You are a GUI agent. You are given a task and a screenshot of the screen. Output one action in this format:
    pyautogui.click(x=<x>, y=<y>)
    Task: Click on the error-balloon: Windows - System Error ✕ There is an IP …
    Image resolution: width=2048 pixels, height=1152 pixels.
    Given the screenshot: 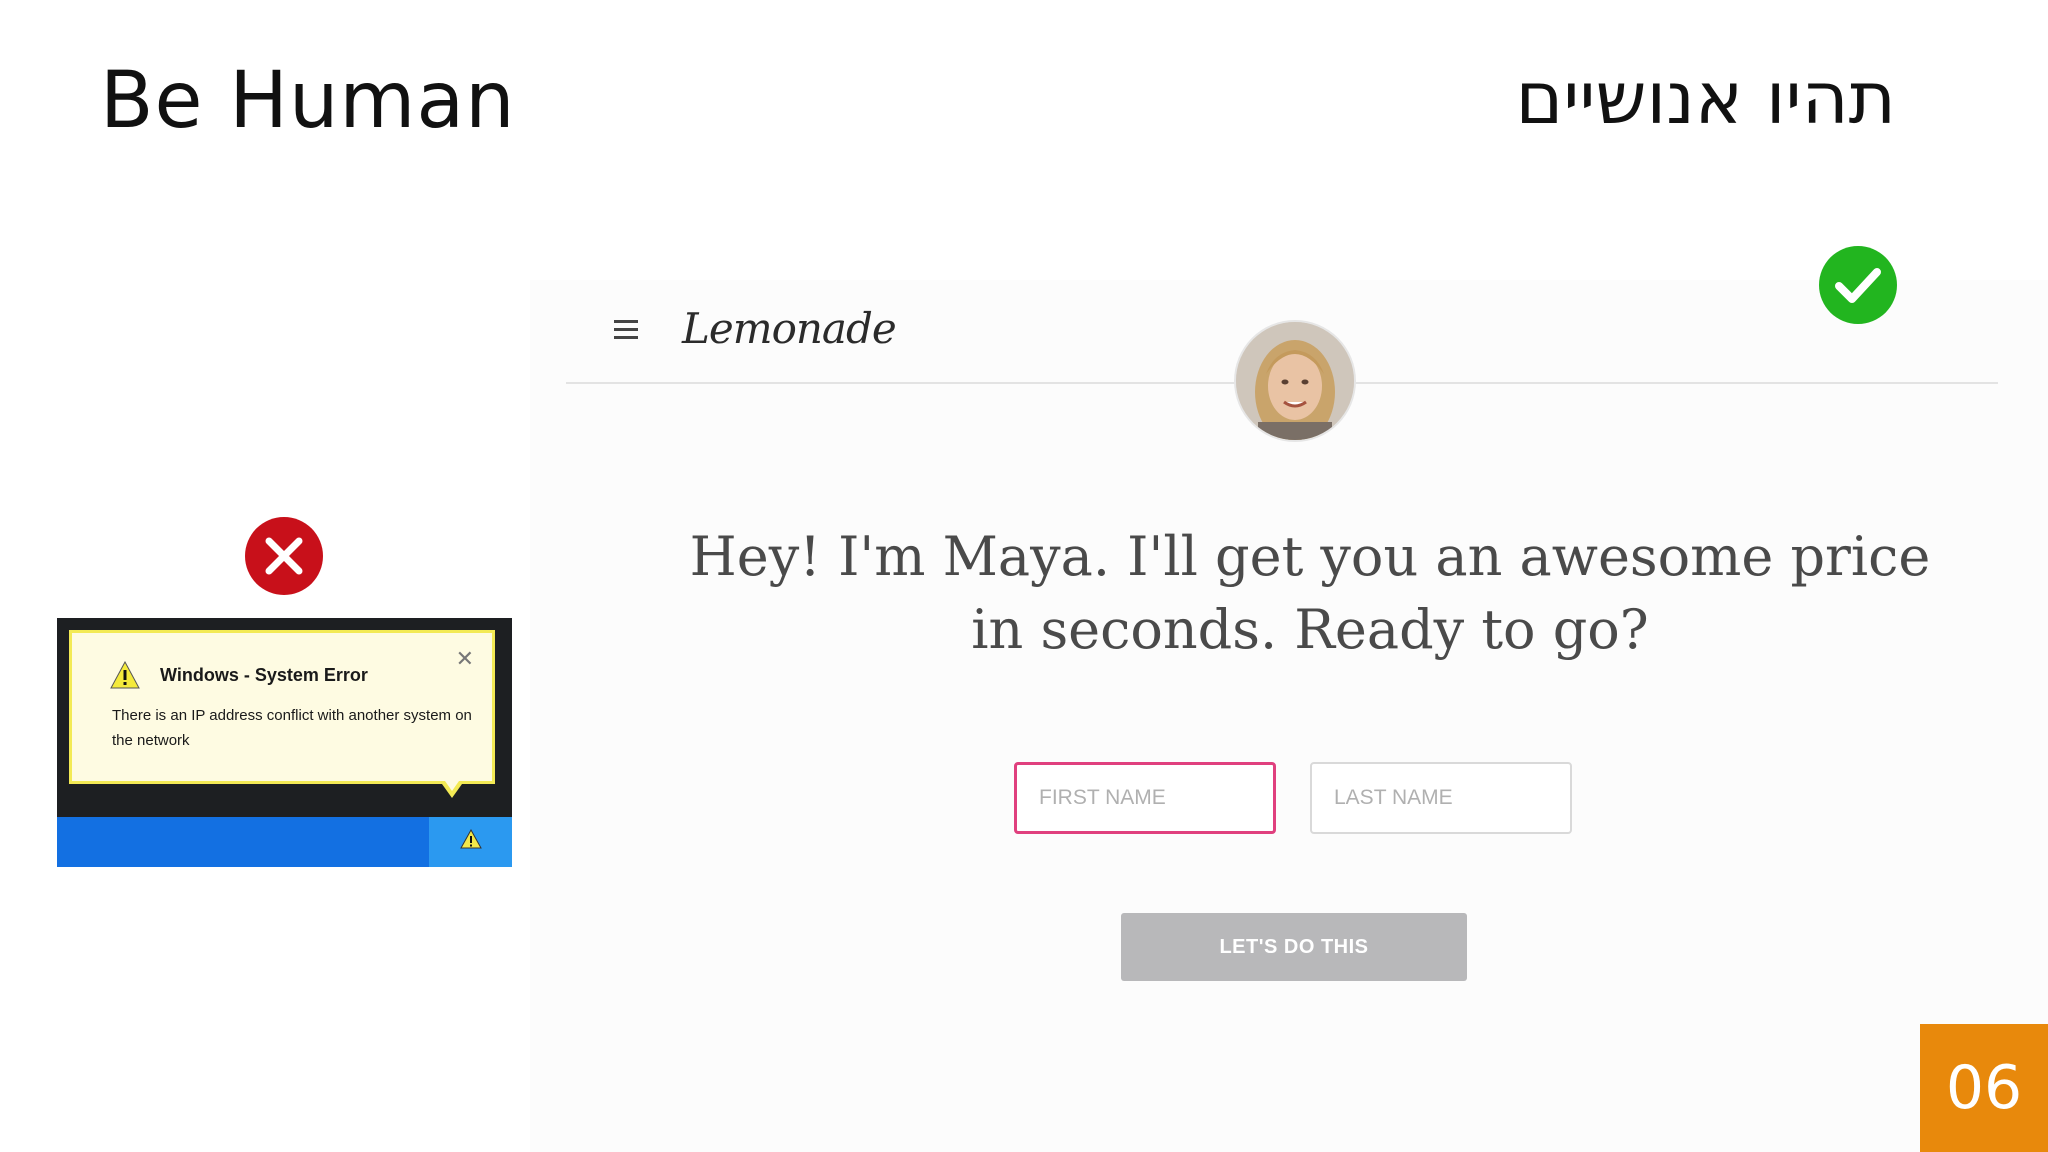 What is the action you would take?
    pyautogui.click(x=282, y=707)
    